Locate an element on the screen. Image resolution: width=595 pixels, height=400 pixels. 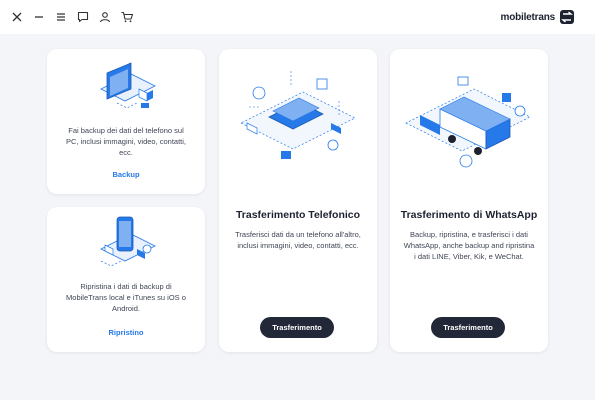
phone-transfer-illustration is located at coordinates (298, 115).